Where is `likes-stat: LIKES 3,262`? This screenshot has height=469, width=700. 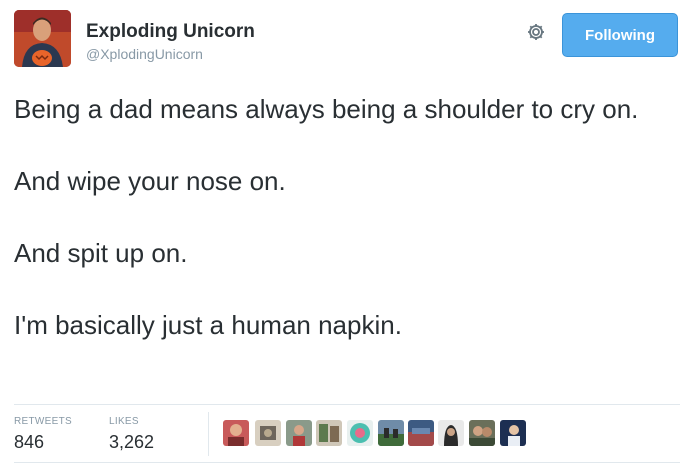
likes-stat: LIKES 3,262 is located at coordinates (131, 434).